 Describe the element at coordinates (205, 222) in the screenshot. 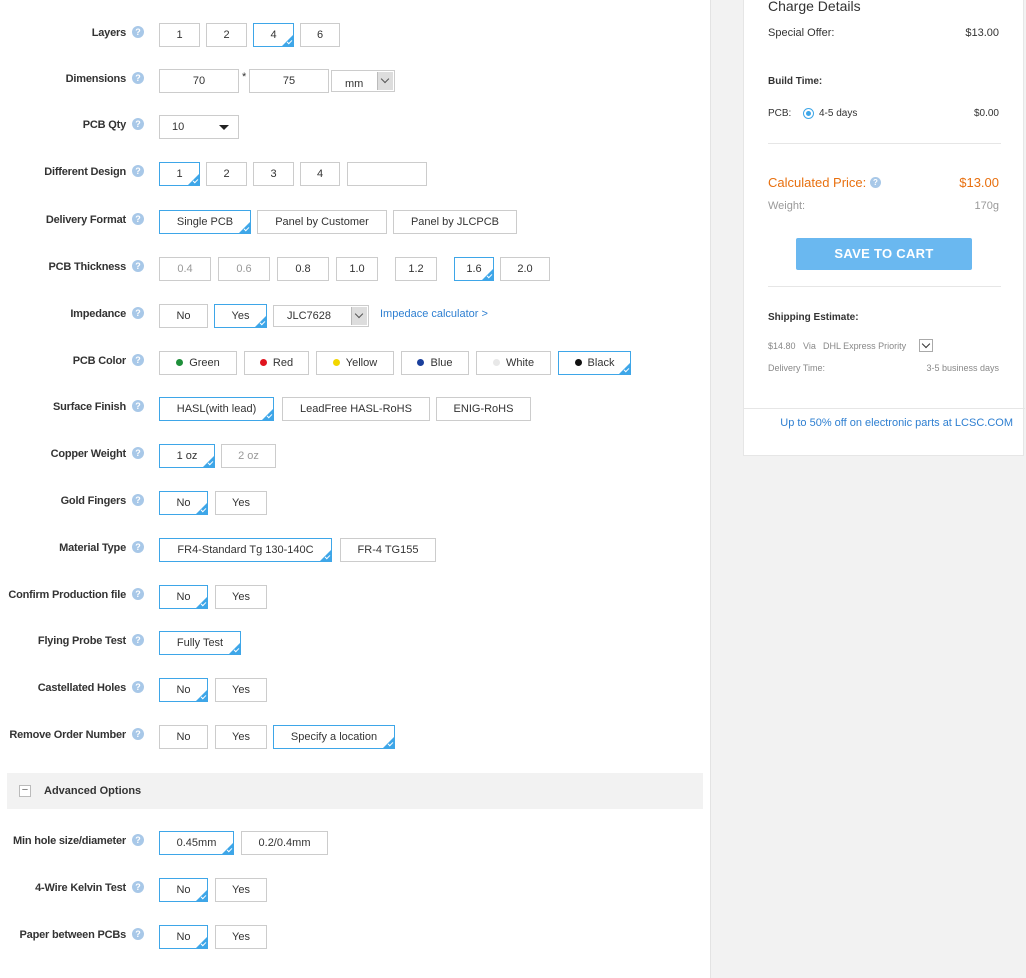

I see `option-delivery-format-single-pcb: Single PCB` at that location.